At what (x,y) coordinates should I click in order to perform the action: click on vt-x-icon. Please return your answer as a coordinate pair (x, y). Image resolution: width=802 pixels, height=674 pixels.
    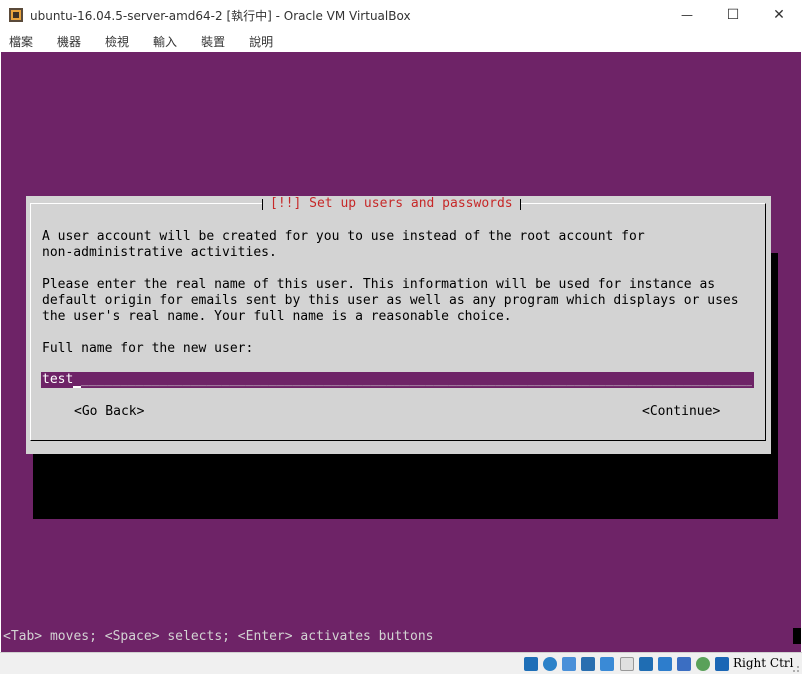
    Looking at the image, I should click on (684, 664).